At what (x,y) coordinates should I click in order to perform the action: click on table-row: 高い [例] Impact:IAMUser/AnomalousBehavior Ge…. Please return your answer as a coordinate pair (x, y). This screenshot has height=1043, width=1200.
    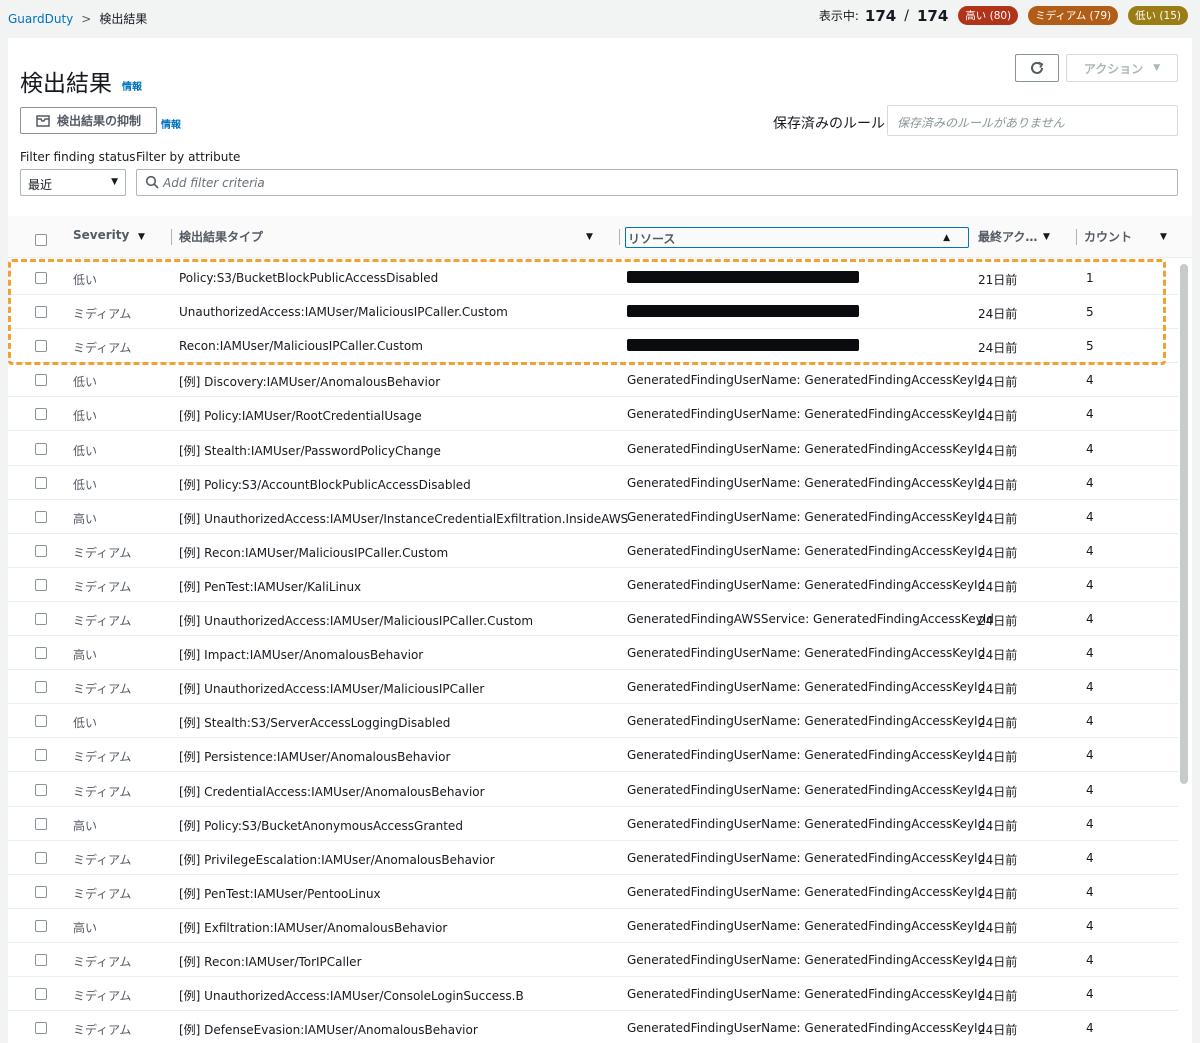
    Looking at the image, I should click on (593, 653).